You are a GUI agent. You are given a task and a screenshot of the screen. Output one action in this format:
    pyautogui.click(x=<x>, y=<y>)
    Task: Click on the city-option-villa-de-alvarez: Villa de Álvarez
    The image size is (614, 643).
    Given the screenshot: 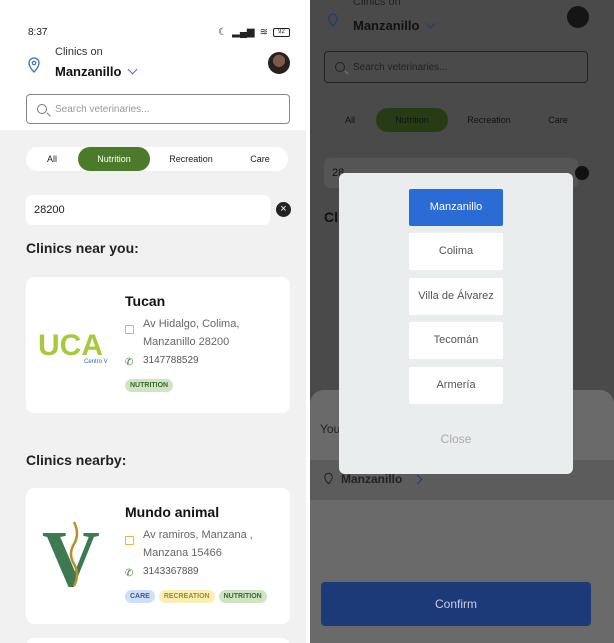 What is the action you would take?
    pyautogui.click(x=456, y=296)
    